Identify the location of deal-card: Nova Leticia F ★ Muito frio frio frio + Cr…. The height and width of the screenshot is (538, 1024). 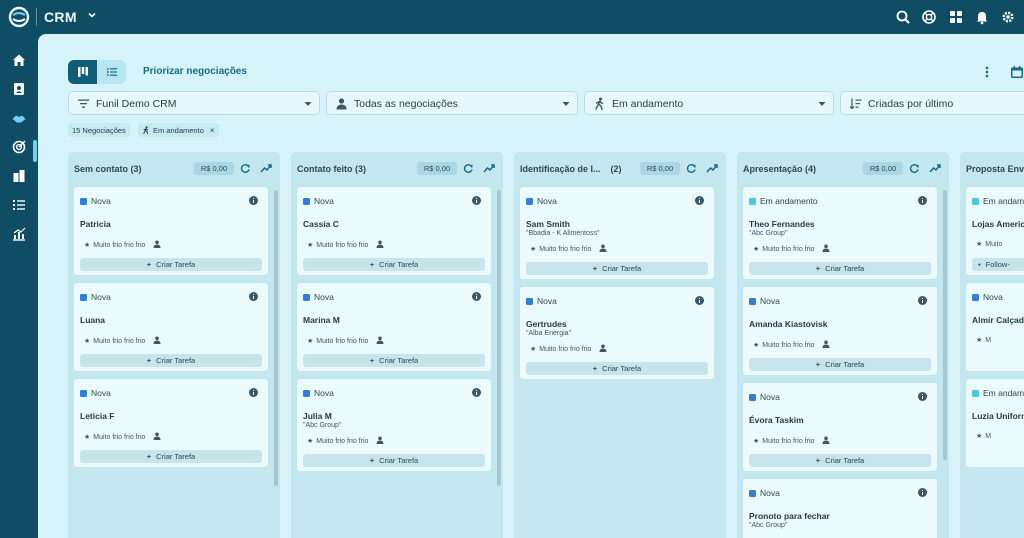
(171, 423).